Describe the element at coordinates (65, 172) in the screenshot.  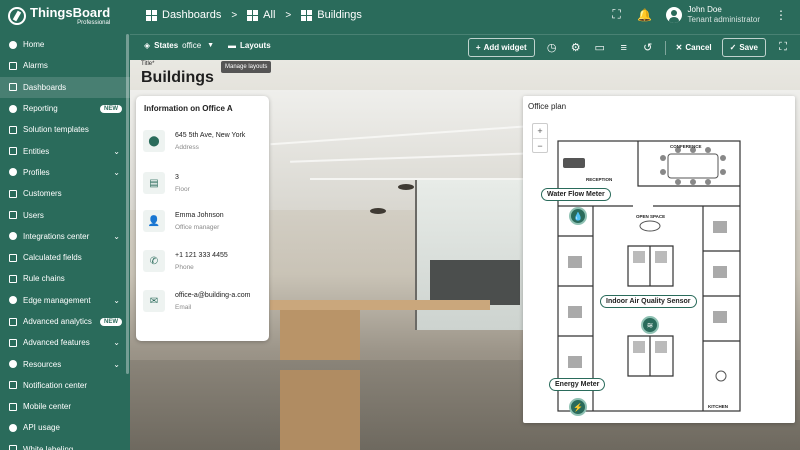
I see `sidebar-item-profiles: Profiles ⌄` at that location.